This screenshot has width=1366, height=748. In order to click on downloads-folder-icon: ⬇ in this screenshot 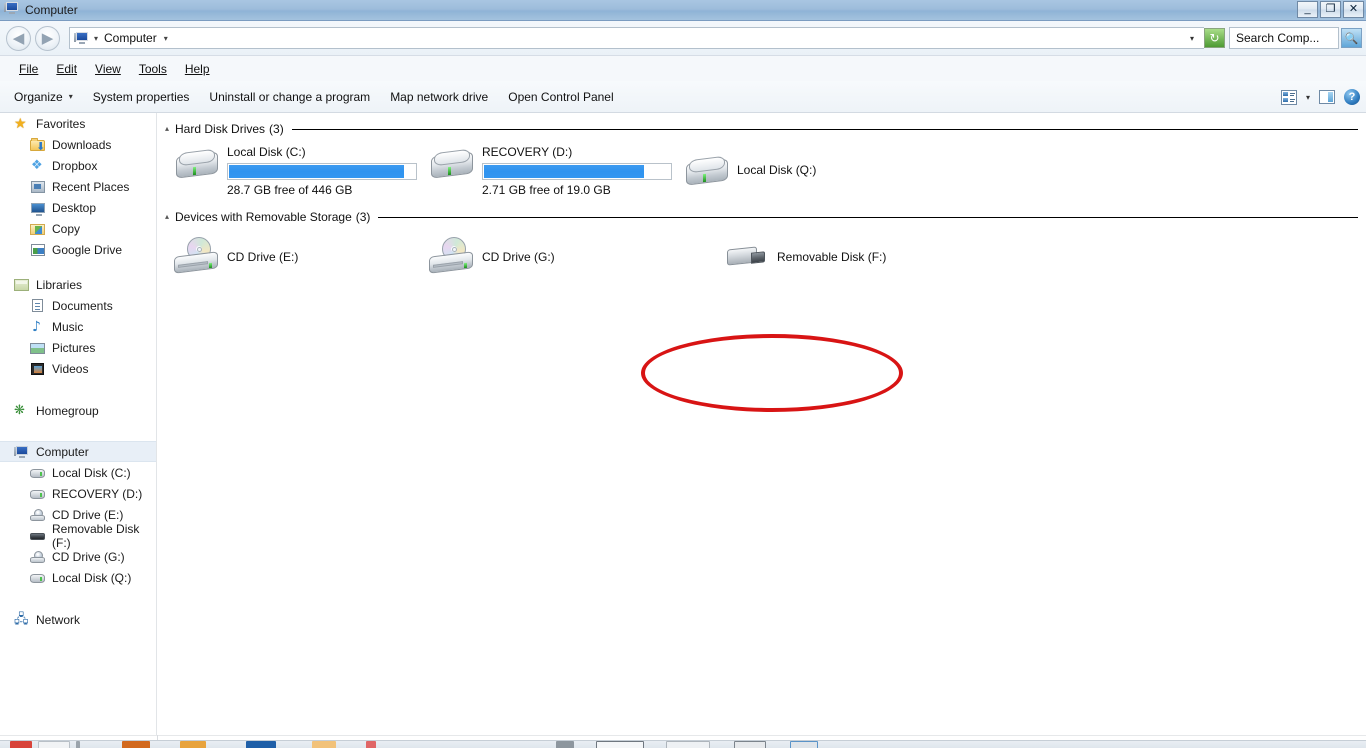, I will do `click(38, 145)`.